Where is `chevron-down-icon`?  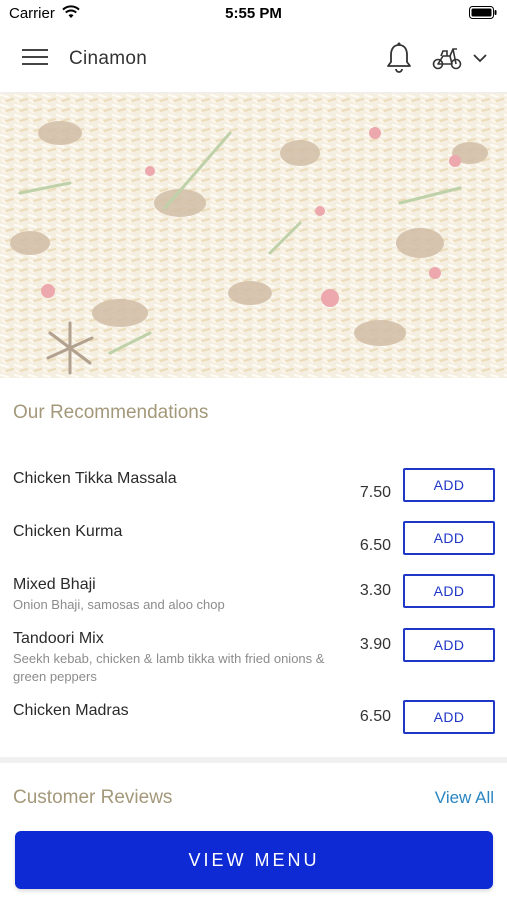
chevron-down-icon is located at coordinates (480, 58).